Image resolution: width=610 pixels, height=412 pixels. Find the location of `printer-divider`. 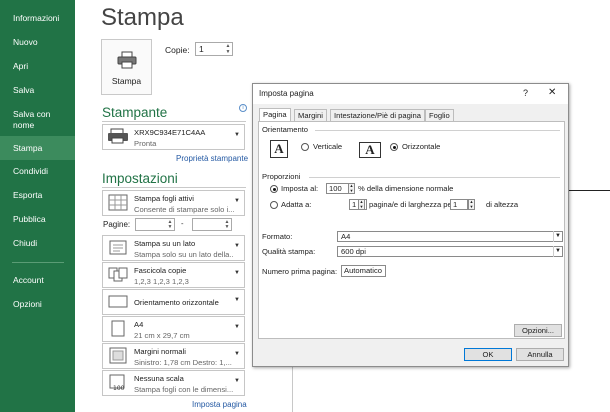

printer-divider is located at coordinates (174, 121).